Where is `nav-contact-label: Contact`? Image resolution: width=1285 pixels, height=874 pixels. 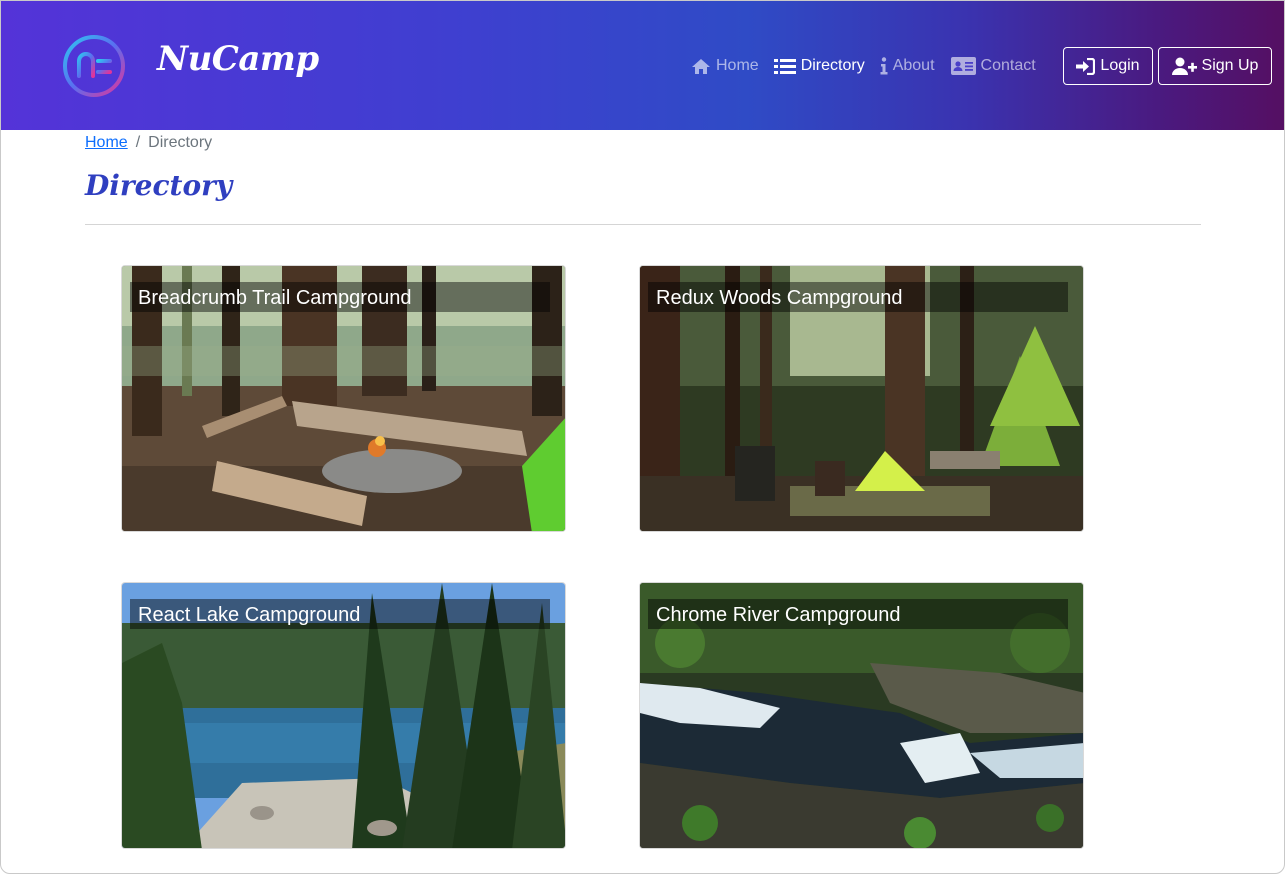
nav-contact-label: Contact is located at coordinates (1008, 65).